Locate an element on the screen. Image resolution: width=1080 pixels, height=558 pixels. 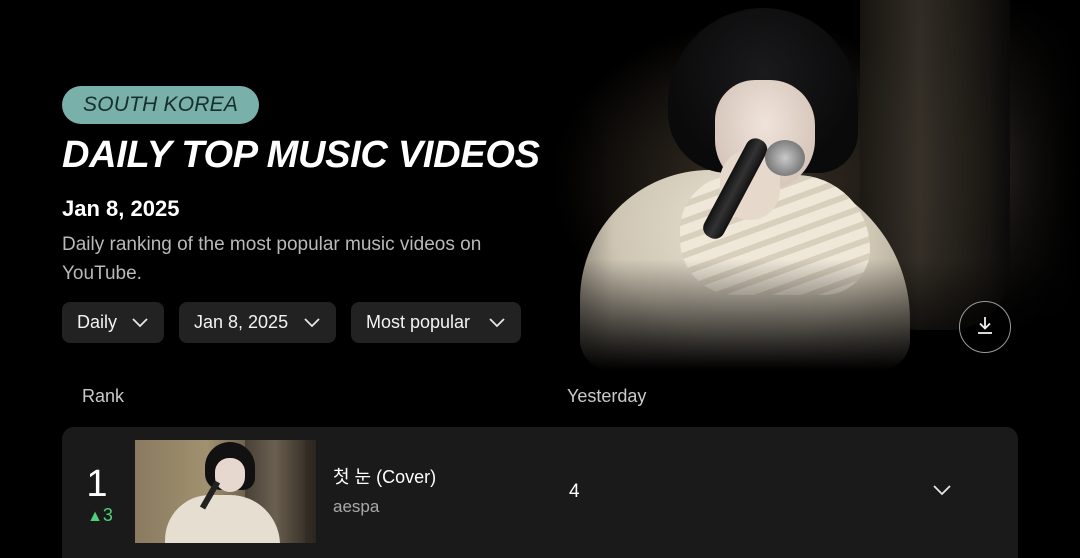
rank-up-icon: ▲ is located at coordinates (95, 516).